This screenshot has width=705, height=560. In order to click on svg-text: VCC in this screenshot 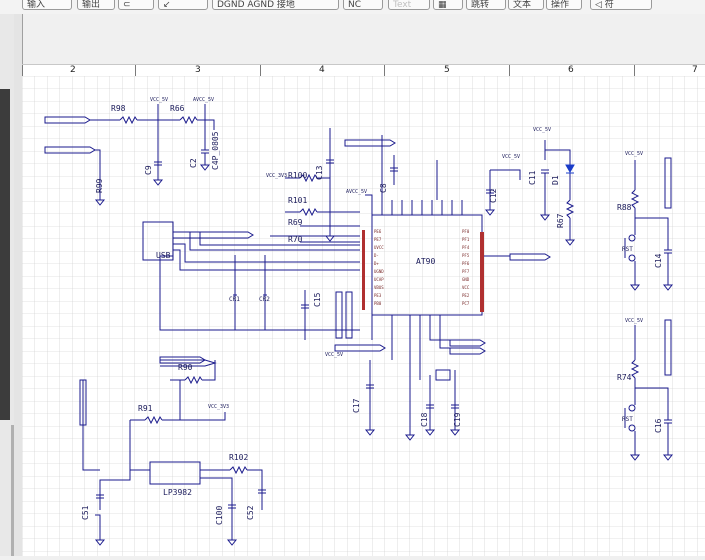, I will do `click(466, 287)`.